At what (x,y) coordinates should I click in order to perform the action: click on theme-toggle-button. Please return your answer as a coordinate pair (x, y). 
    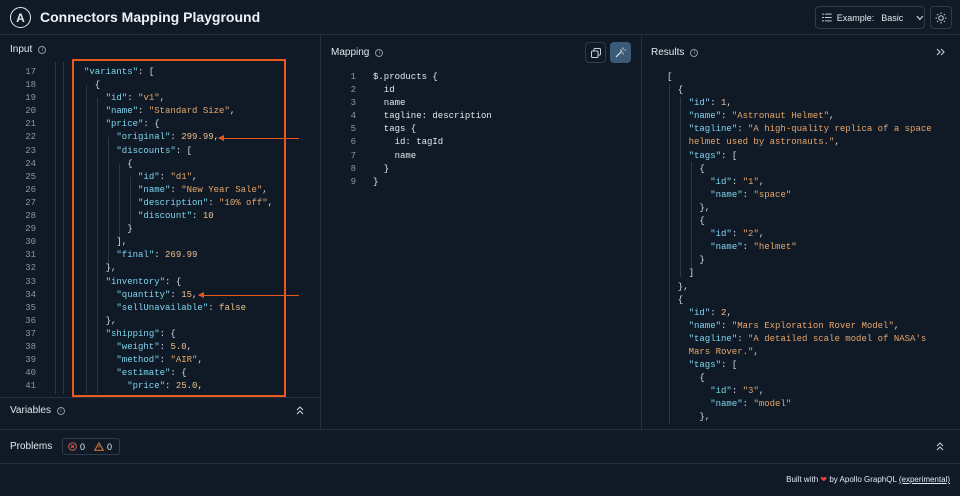
    Looking at the image, I should click on (941, 17).